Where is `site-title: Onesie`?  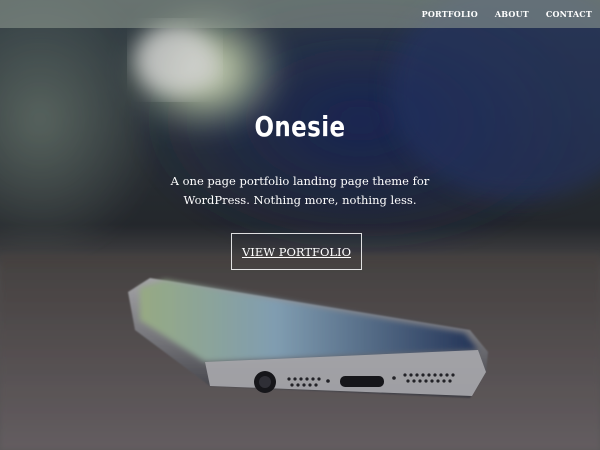 site-title: Onesie is located at coordinates (300, 126).